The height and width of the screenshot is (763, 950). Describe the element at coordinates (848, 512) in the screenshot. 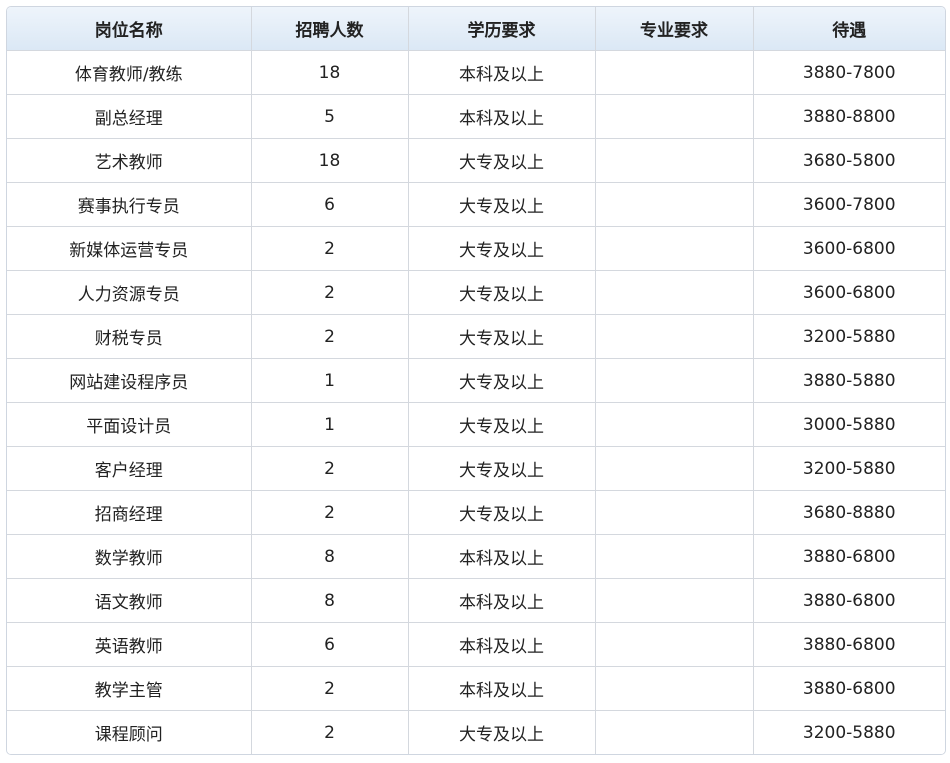

I see `cell-salary: 3680-8880` at that location.